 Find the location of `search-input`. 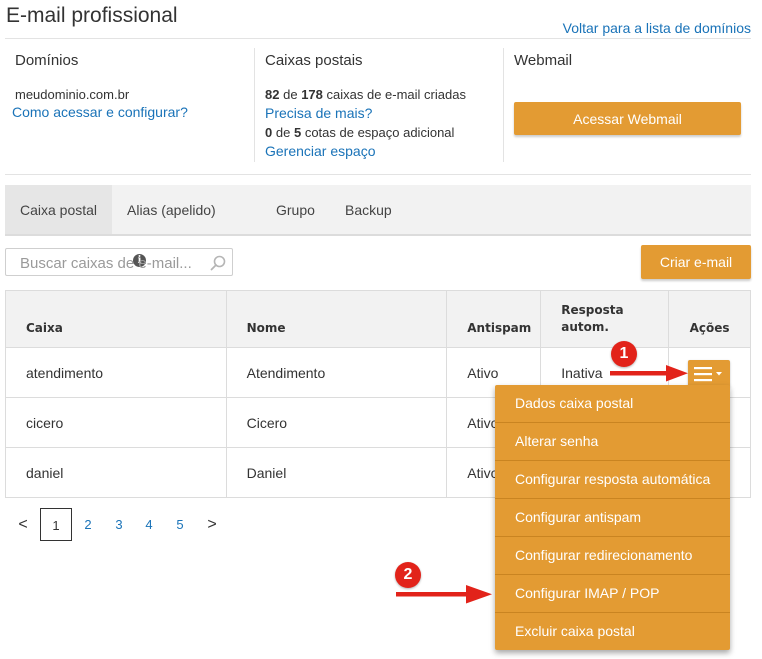

search-input is located at coordinates (110, 263).